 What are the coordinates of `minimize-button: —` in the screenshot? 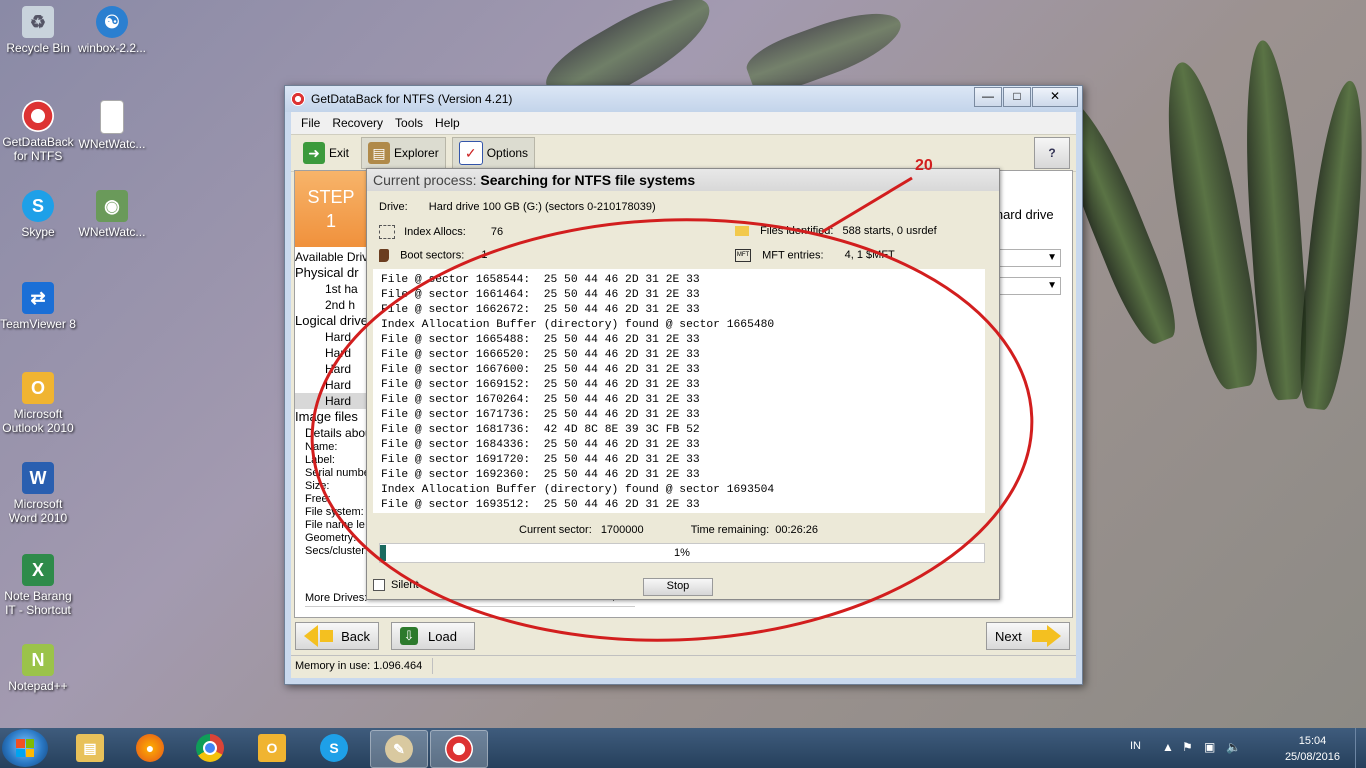 It's located at (988, 97).